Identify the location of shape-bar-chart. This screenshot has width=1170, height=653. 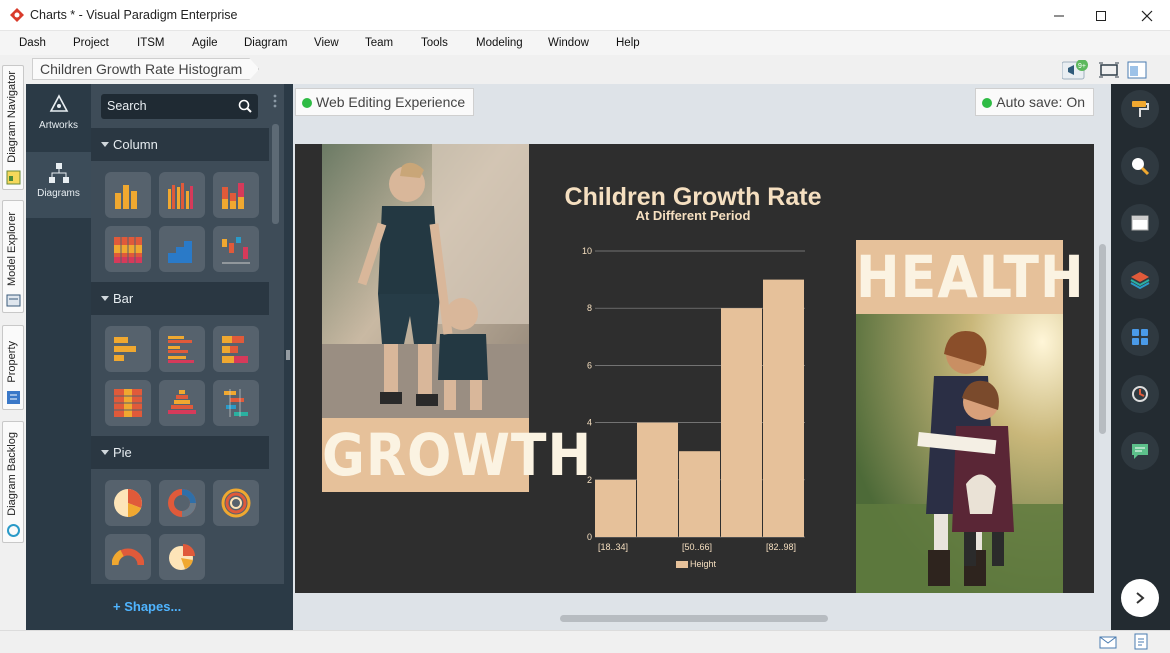
(128, 349).